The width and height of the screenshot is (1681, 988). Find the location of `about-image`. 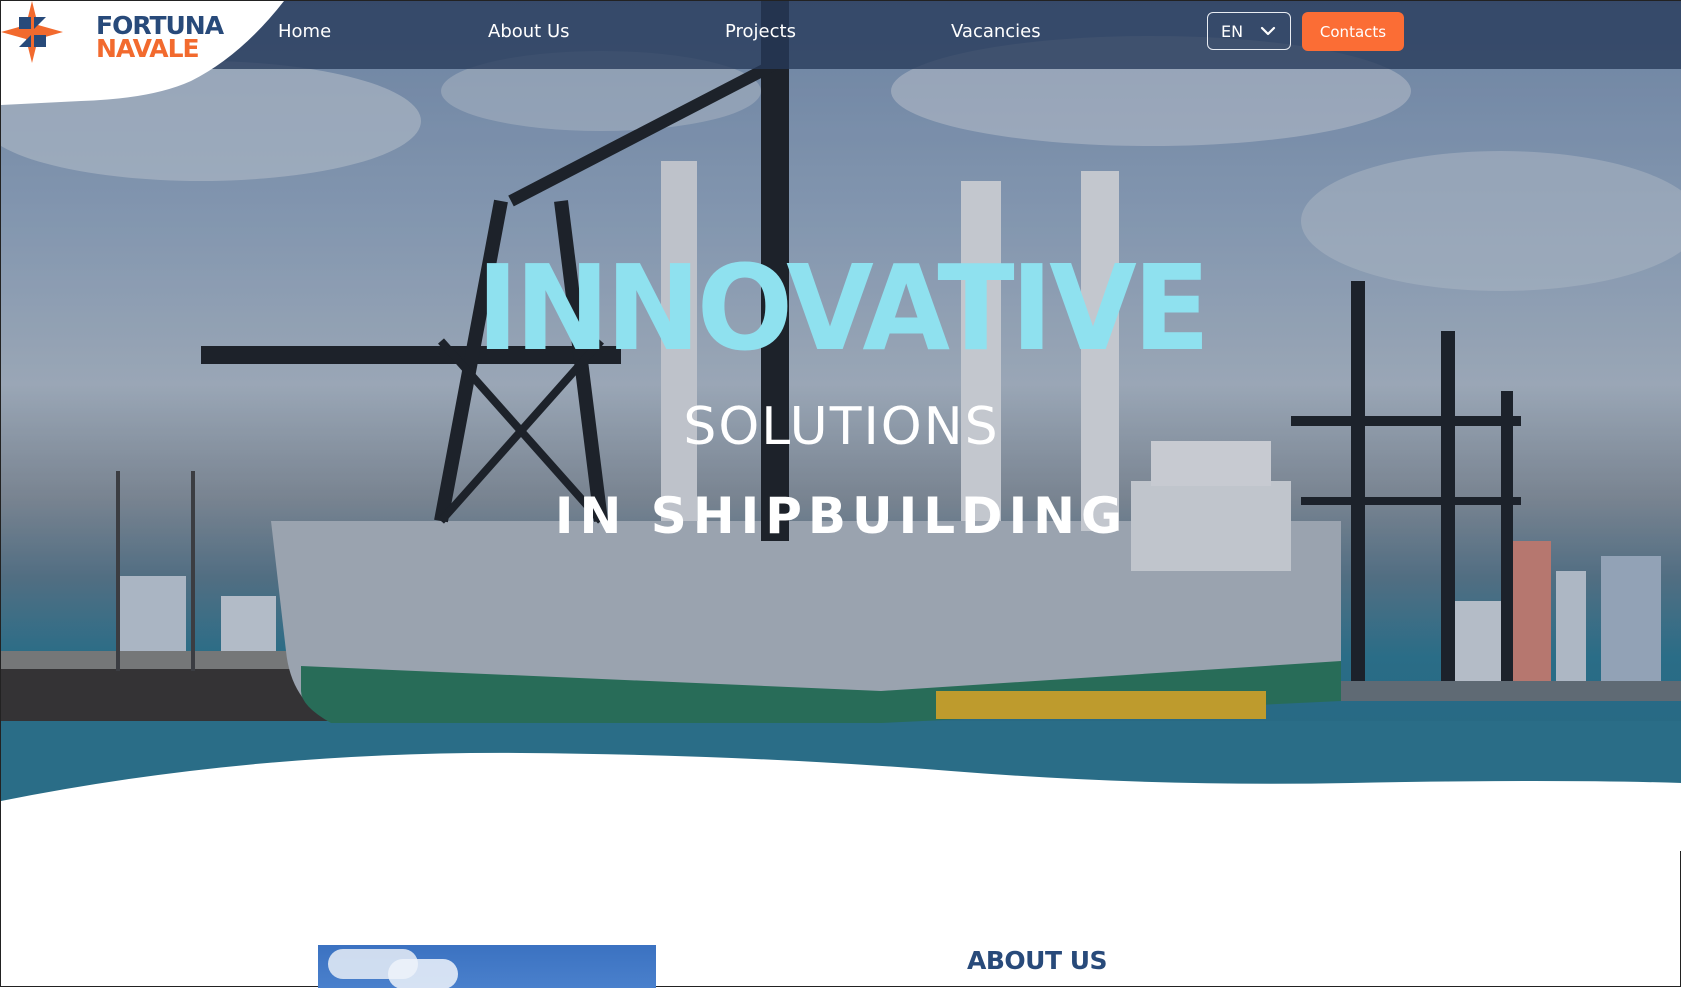

about-image is located at coordinates (487, 966).